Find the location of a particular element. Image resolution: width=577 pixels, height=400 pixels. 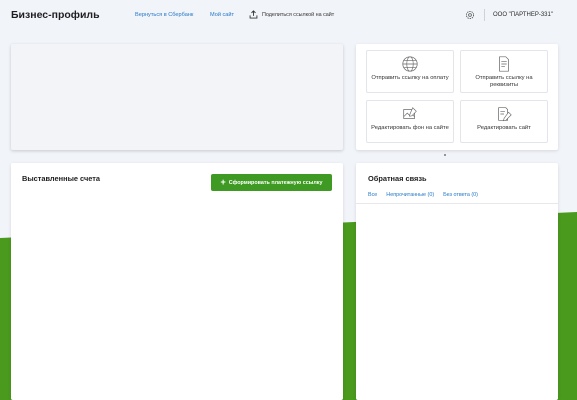

action-edit-site-background: Редактировать фон на сайте is located at coordinates (410, 121).